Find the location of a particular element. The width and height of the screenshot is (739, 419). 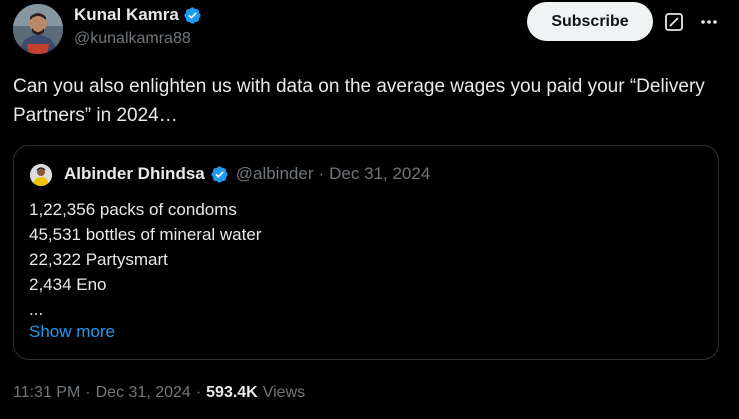

post-date: Dec 31, 2024 is located at coordinates (143, 393).